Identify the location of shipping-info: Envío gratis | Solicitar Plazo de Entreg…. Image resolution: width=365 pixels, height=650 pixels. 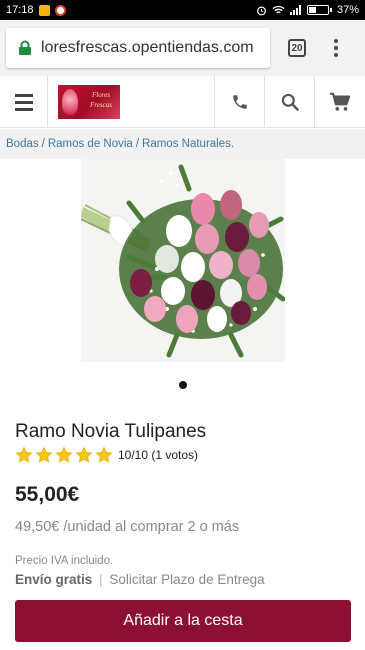
(140, 579).